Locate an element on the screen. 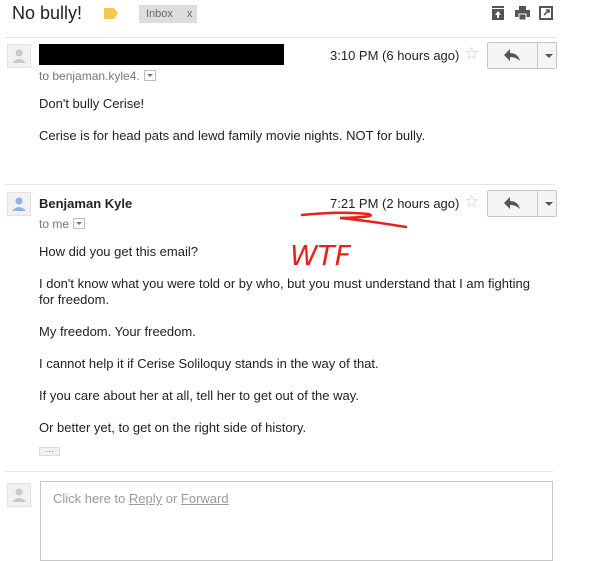 The height and width of the screenshot is (561, 592). inbox-label-chip: Inbox x is located at coordinates (168, 14).